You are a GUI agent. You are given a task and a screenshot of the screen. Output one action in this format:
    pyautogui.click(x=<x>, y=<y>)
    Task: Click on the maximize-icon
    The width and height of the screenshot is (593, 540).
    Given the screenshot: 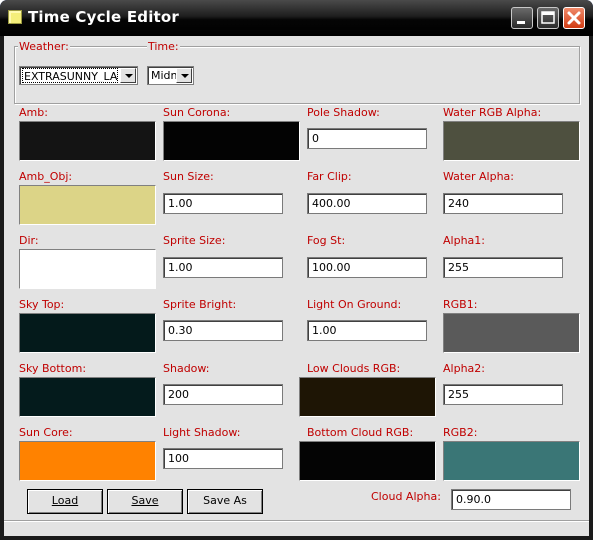 What is the action you would take?
    pyautogui.click(x=548, y=17)
    